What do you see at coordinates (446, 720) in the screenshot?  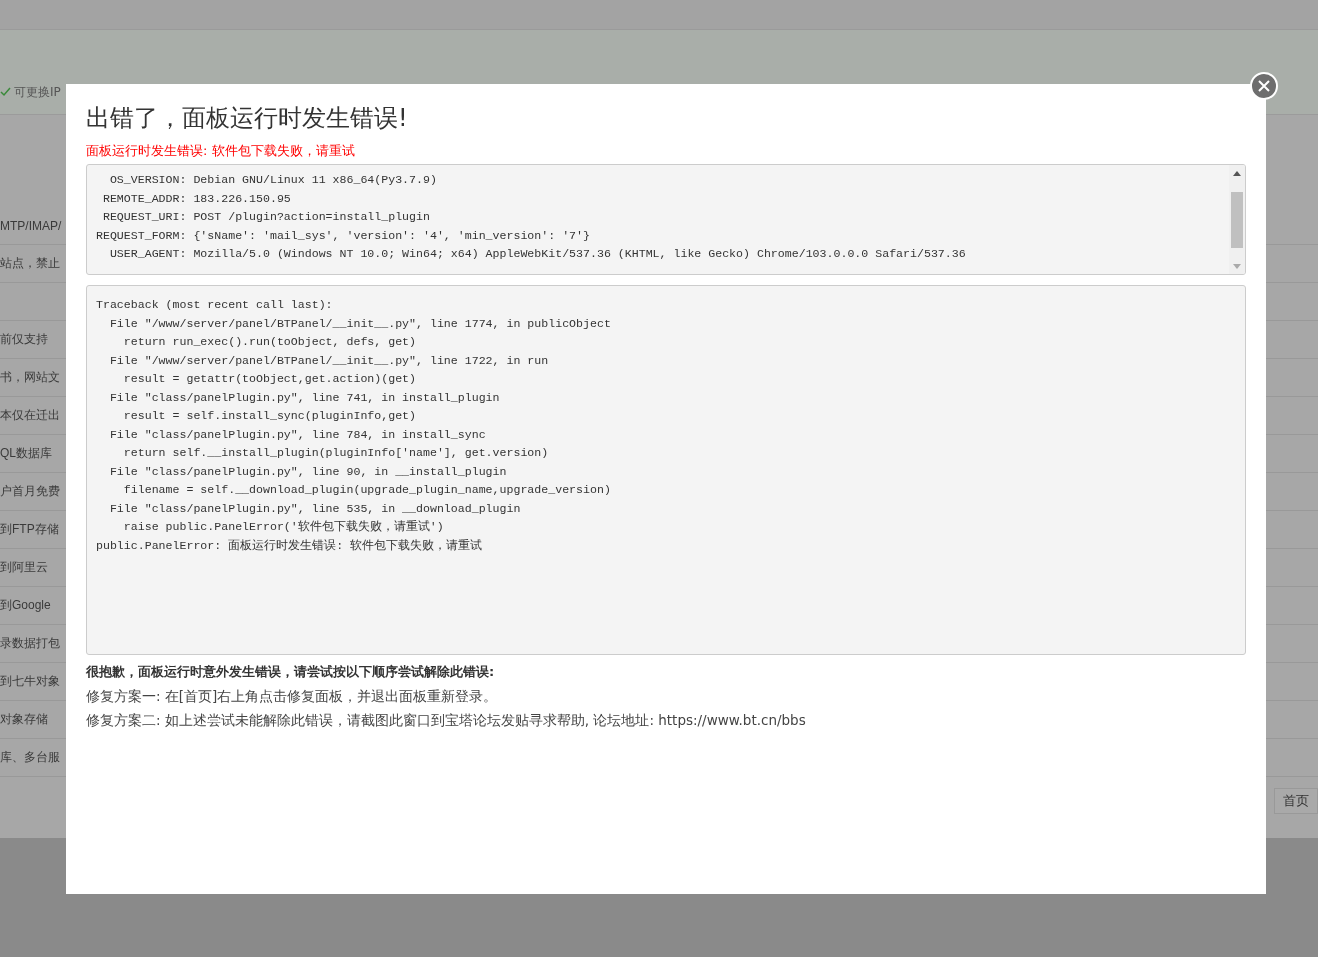 I see `help-text: 修复方案二: 如上述尝试未能解除此错误，请截图此窗口到宝塔论坛发贴寻求帮助, 论坛地址: https://www.bt.cn/bbs` at bounding box center [446, 720].